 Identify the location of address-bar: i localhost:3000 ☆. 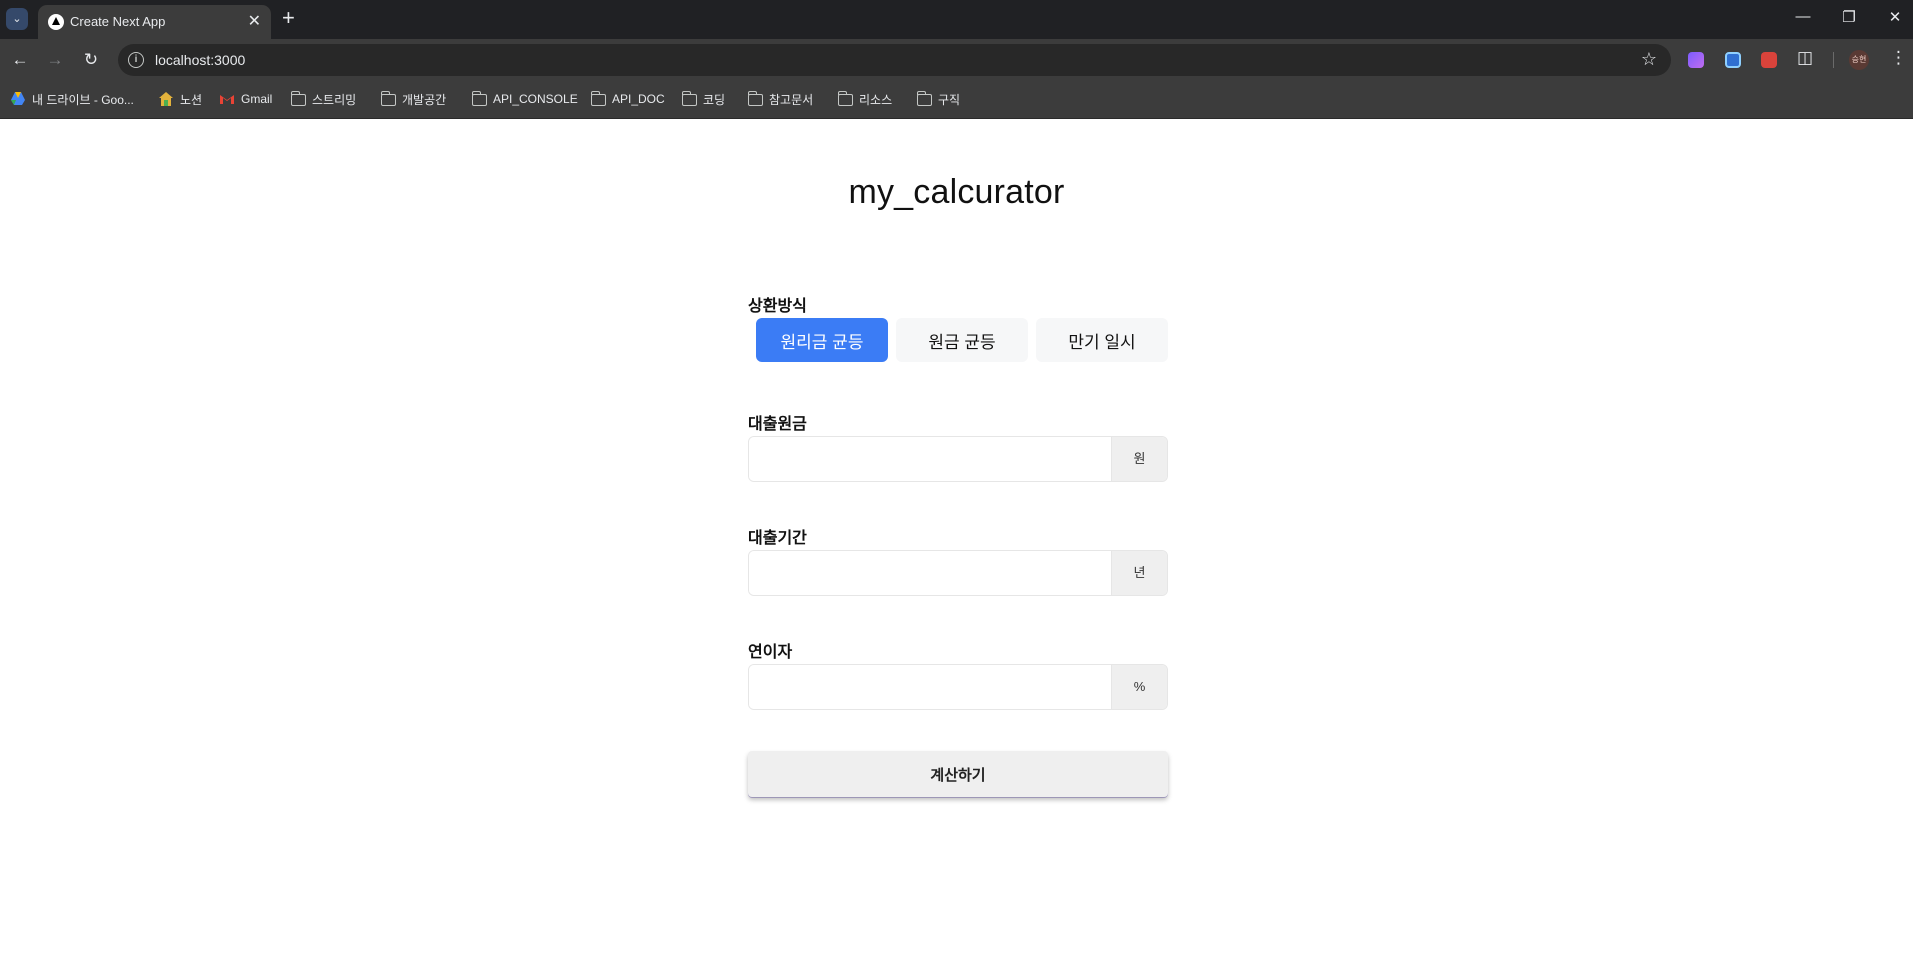
(894, 60).